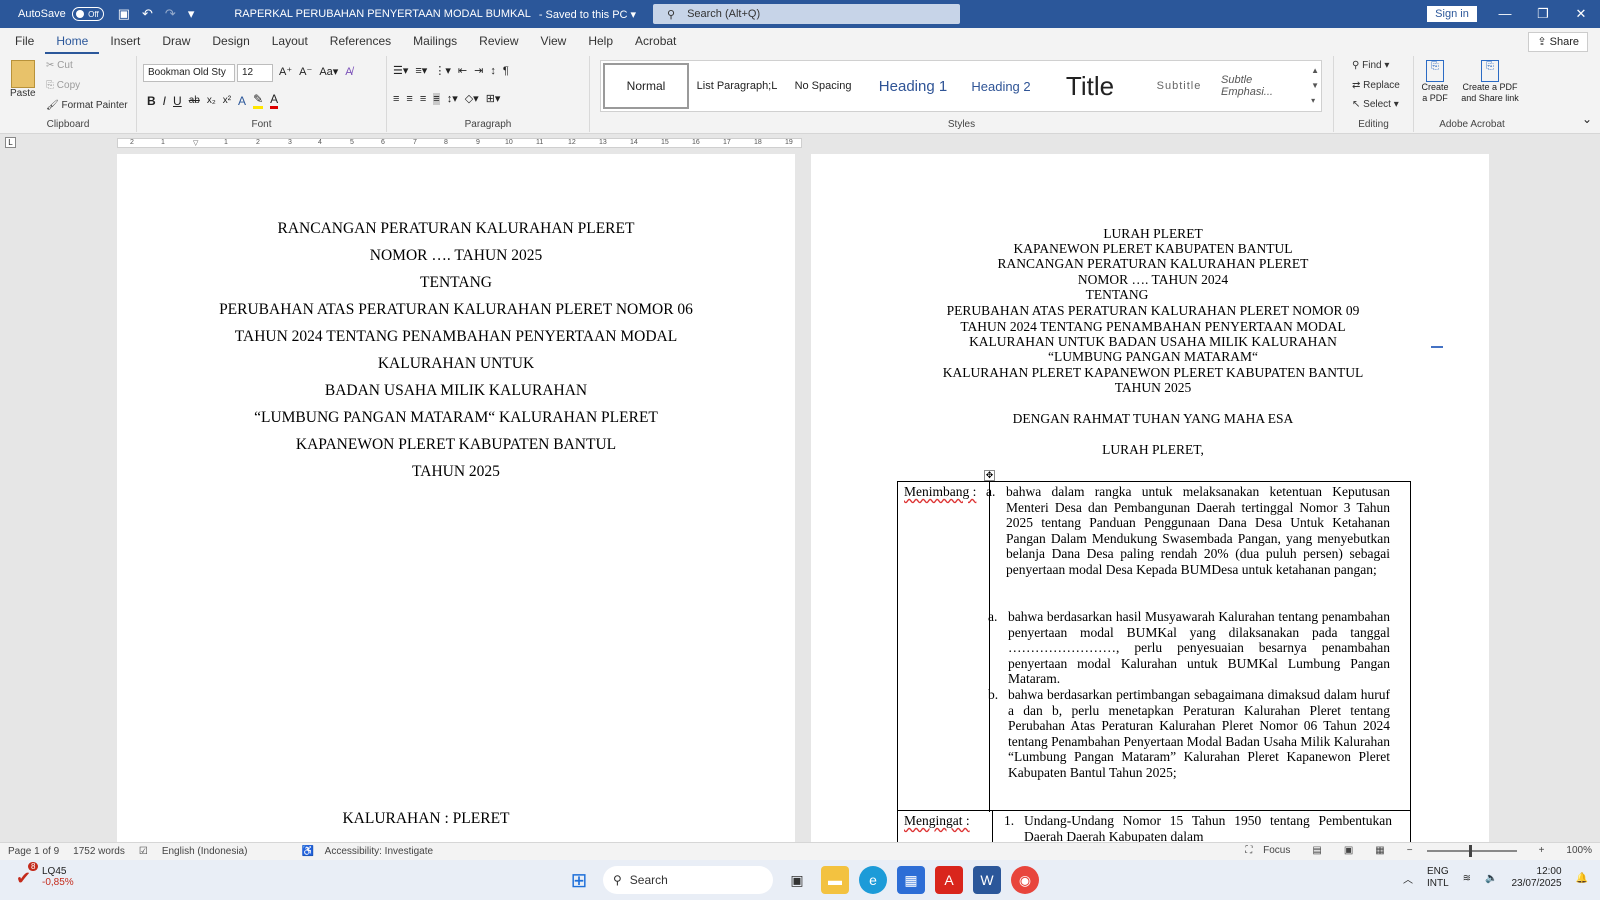 This screenshot has height=900, width=1600. I want to click on style-no-spacing: No Spacing, so click(823, 86).